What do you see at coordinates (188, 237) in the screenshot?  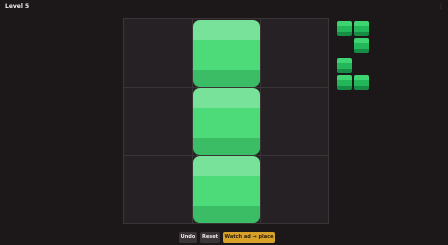 I see `undo-button: Undo` at bounding box center [188, 237].